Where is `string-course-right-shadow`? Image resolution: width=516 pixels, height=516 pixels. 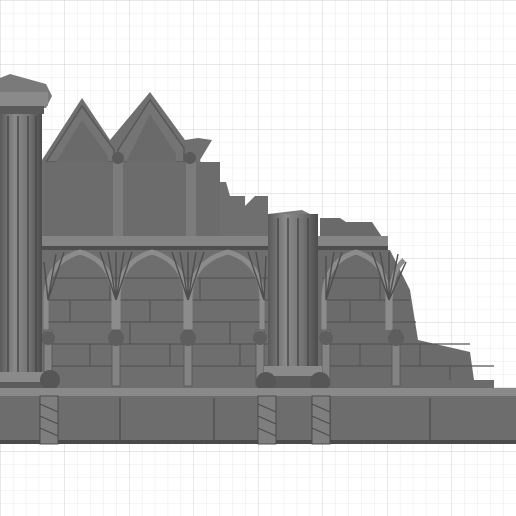
string-course-right-shadow is located at coordinates (353, 248).